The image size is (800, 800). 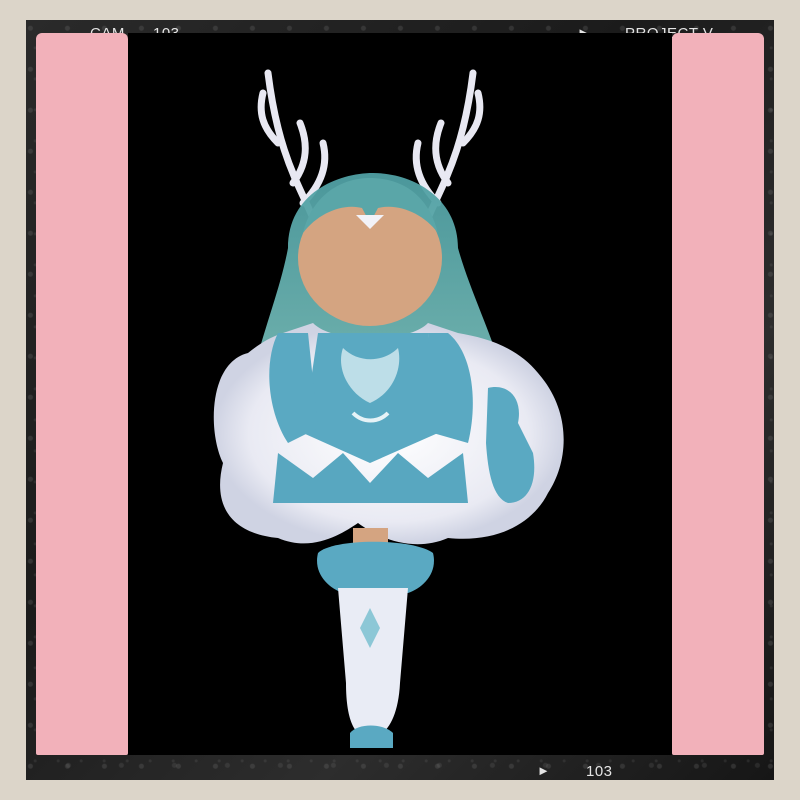 I want to click on play-icon: ►, so click(x=544, y=770).